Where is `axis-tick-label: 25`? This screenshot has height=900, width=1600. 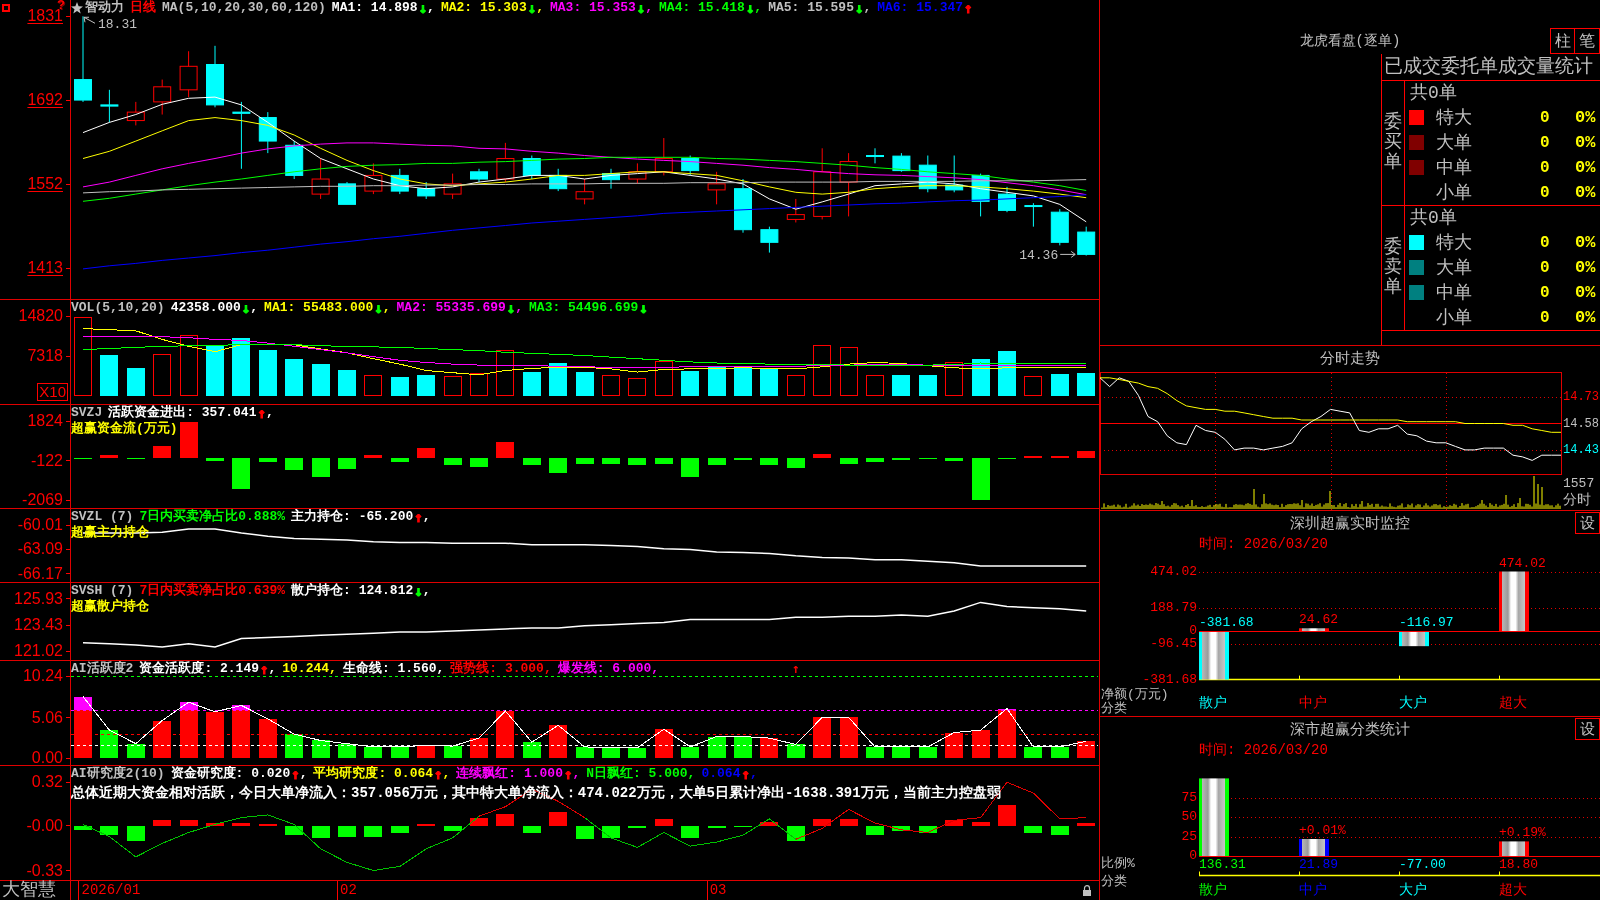
axis-tick-label: 25 is located at coordinates (1189, 836).